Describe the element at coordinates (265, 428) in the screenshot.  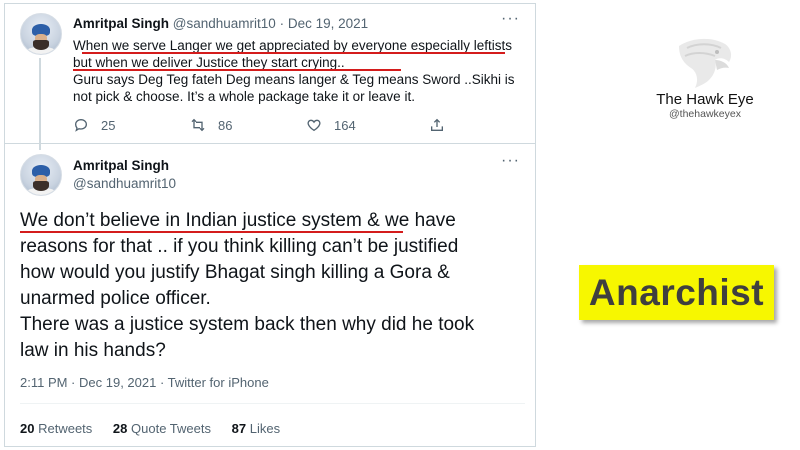
I see `likes-label: Likes` at that location.